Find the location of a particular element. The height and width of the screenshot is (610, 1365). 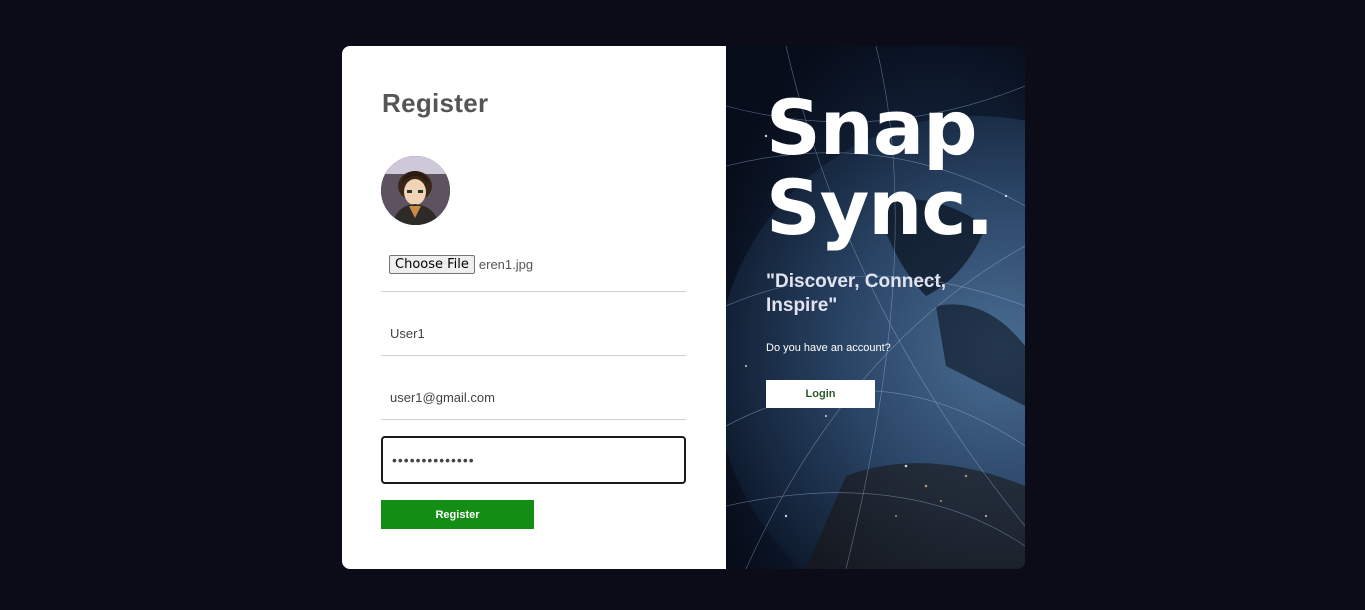

choose-file-button: Choose File is located at coordinates (432, 264).